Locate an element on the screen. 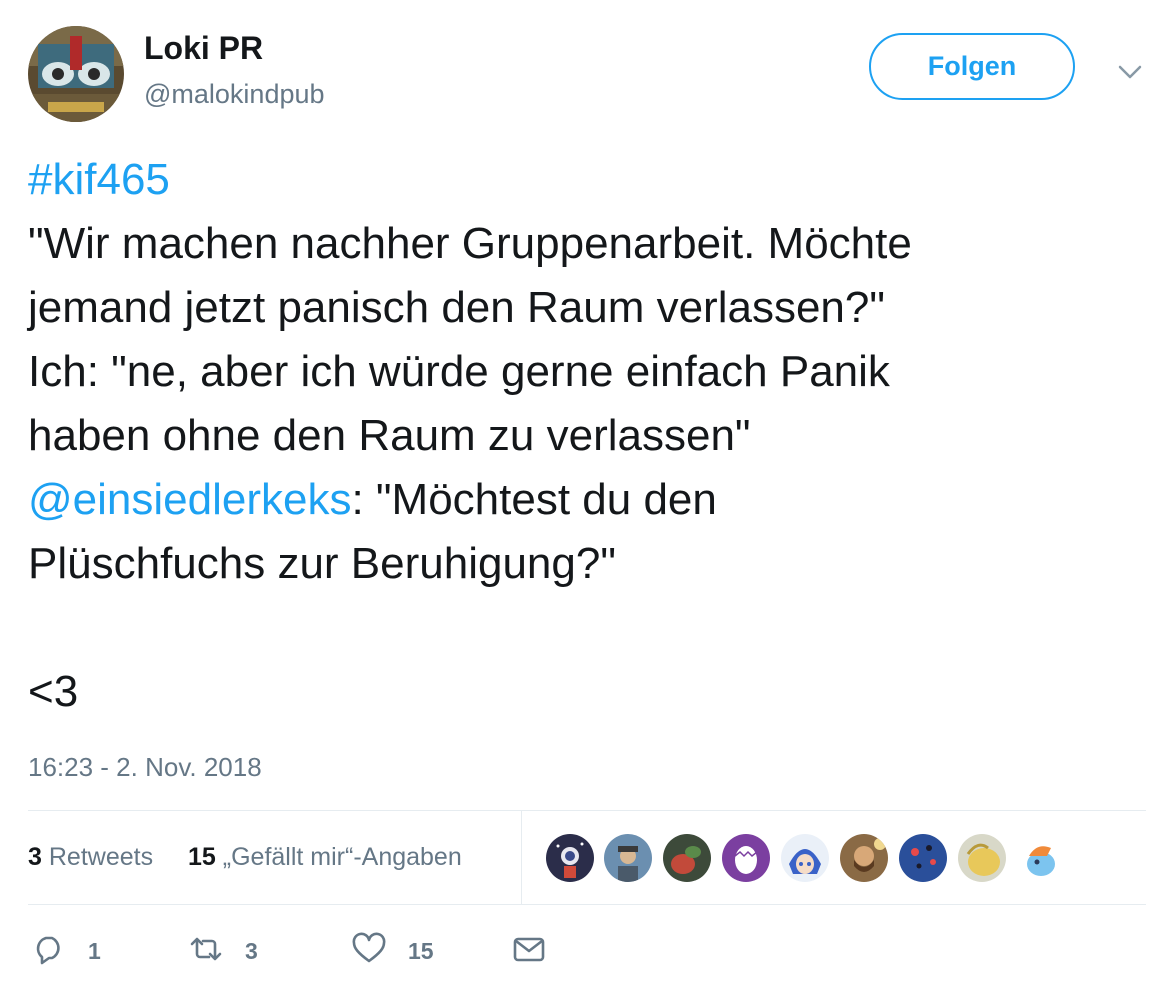 Image resolution: width=1174 pixels, height=994 pixels. tweet-line: haben ohne den Raum zu verlassen" is located at coordinates (389, 435).